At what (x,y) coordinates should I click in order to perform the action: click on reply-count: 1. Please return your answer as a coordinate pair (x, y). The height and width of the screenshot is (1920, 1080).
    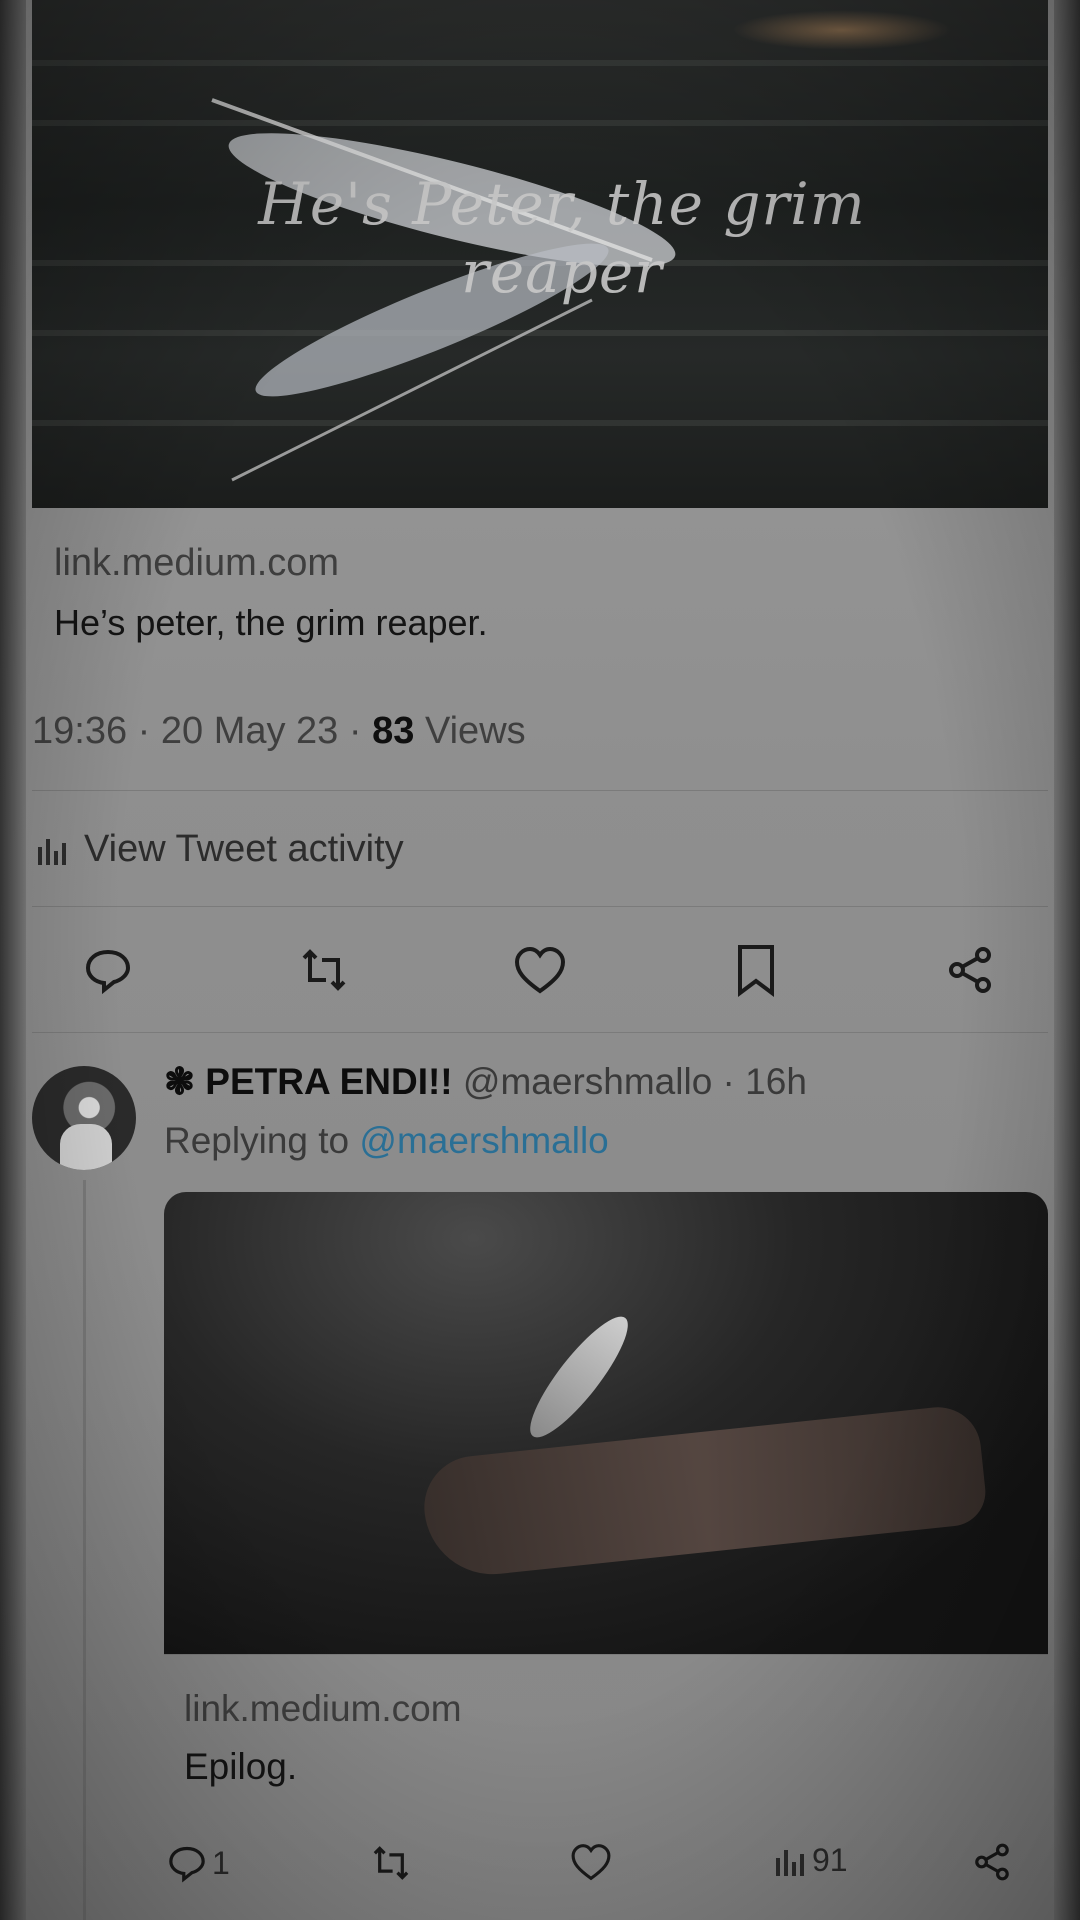
    Looking at the image, I should click on (221, 1862).